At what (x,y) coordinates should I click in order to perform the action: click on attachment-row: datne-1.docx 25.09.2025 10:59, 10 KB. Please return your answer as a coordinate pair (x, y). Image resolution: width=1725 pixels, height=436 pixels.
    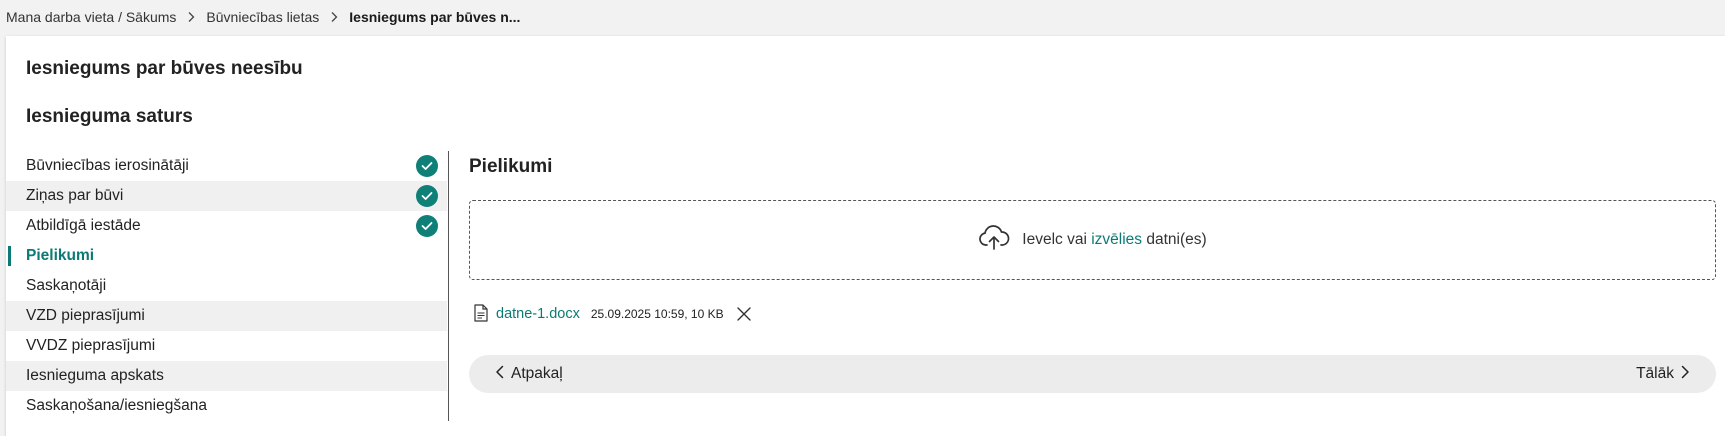
    Looking at the image, I should click on (614, 314).